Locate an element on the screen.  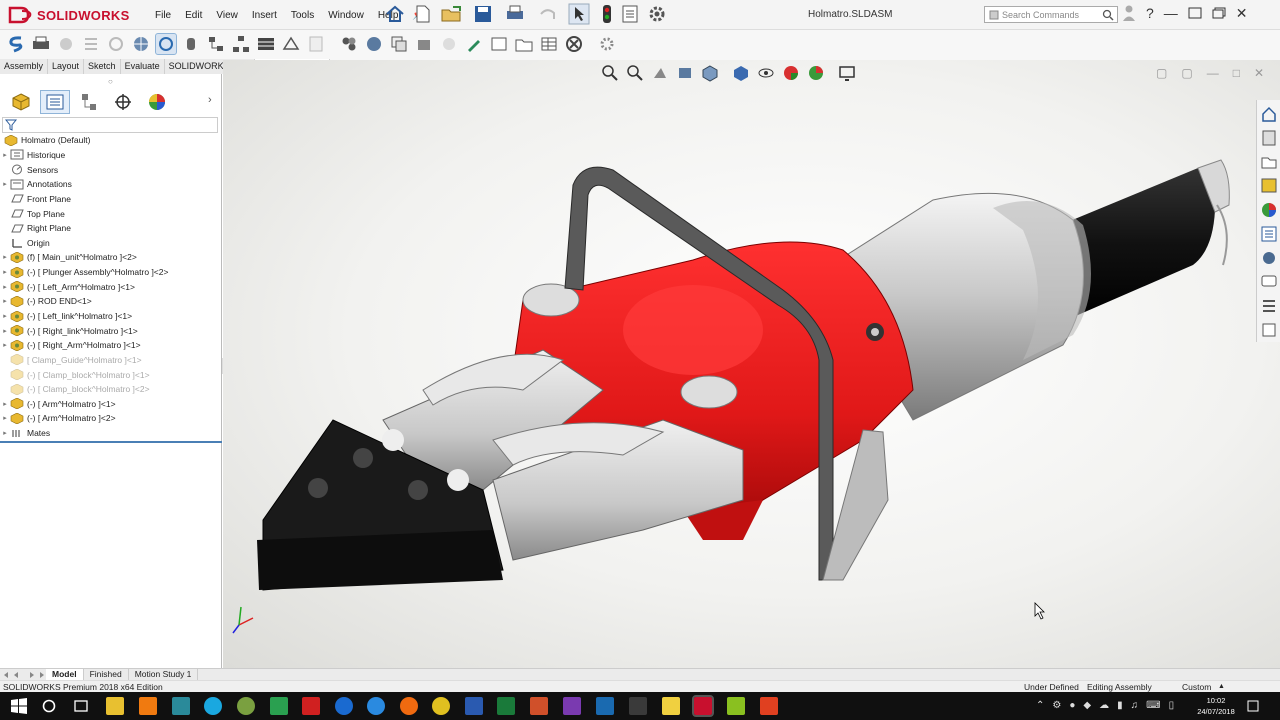
document-icon is located at coordinates (316, 44).